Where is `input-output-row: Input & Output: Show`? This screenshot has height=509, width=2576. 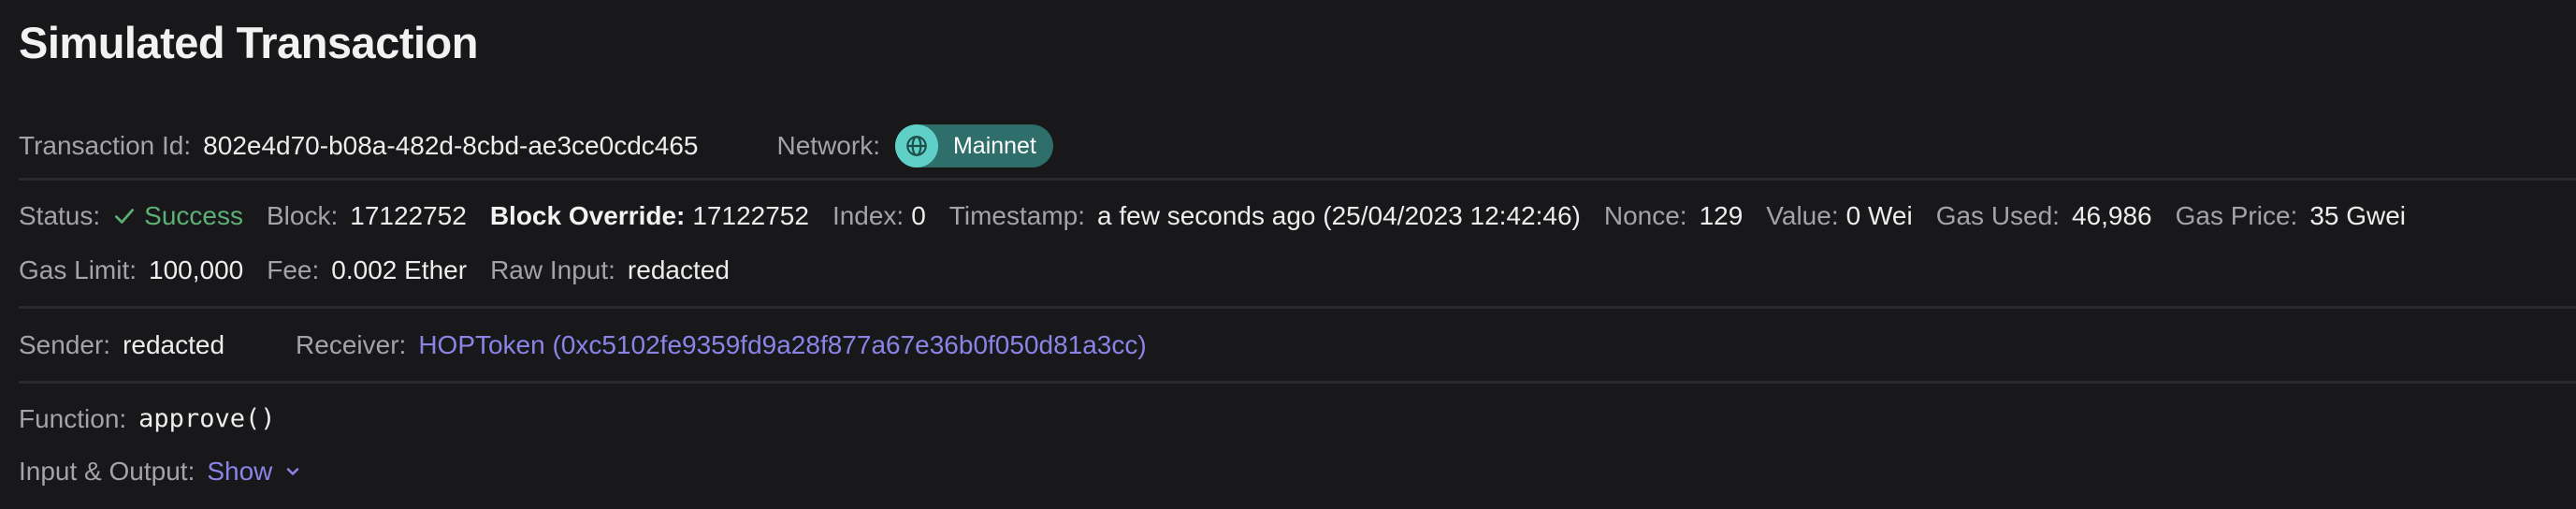
input-output-row: Input & Output: Show is located at coordinates (161, 472).